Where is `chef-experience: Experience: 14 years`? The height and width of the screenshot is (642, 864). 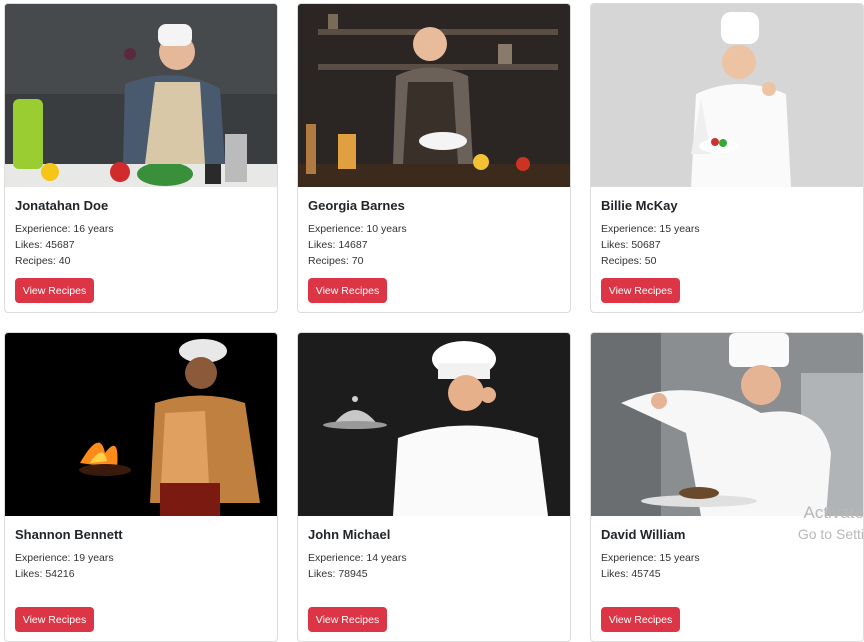
chef-experience: Experience: 14 years is located at coordinates (357, 558).